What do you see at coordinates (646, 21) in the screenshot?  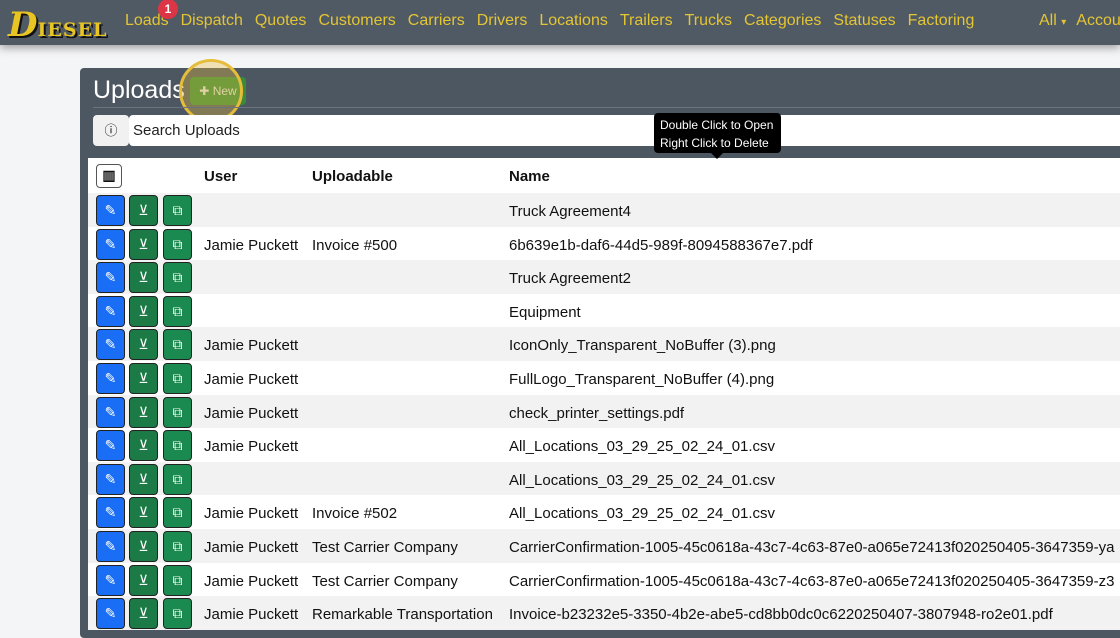 I see `nav-link-trailers: Trailers` at bounding box center [646, 21].